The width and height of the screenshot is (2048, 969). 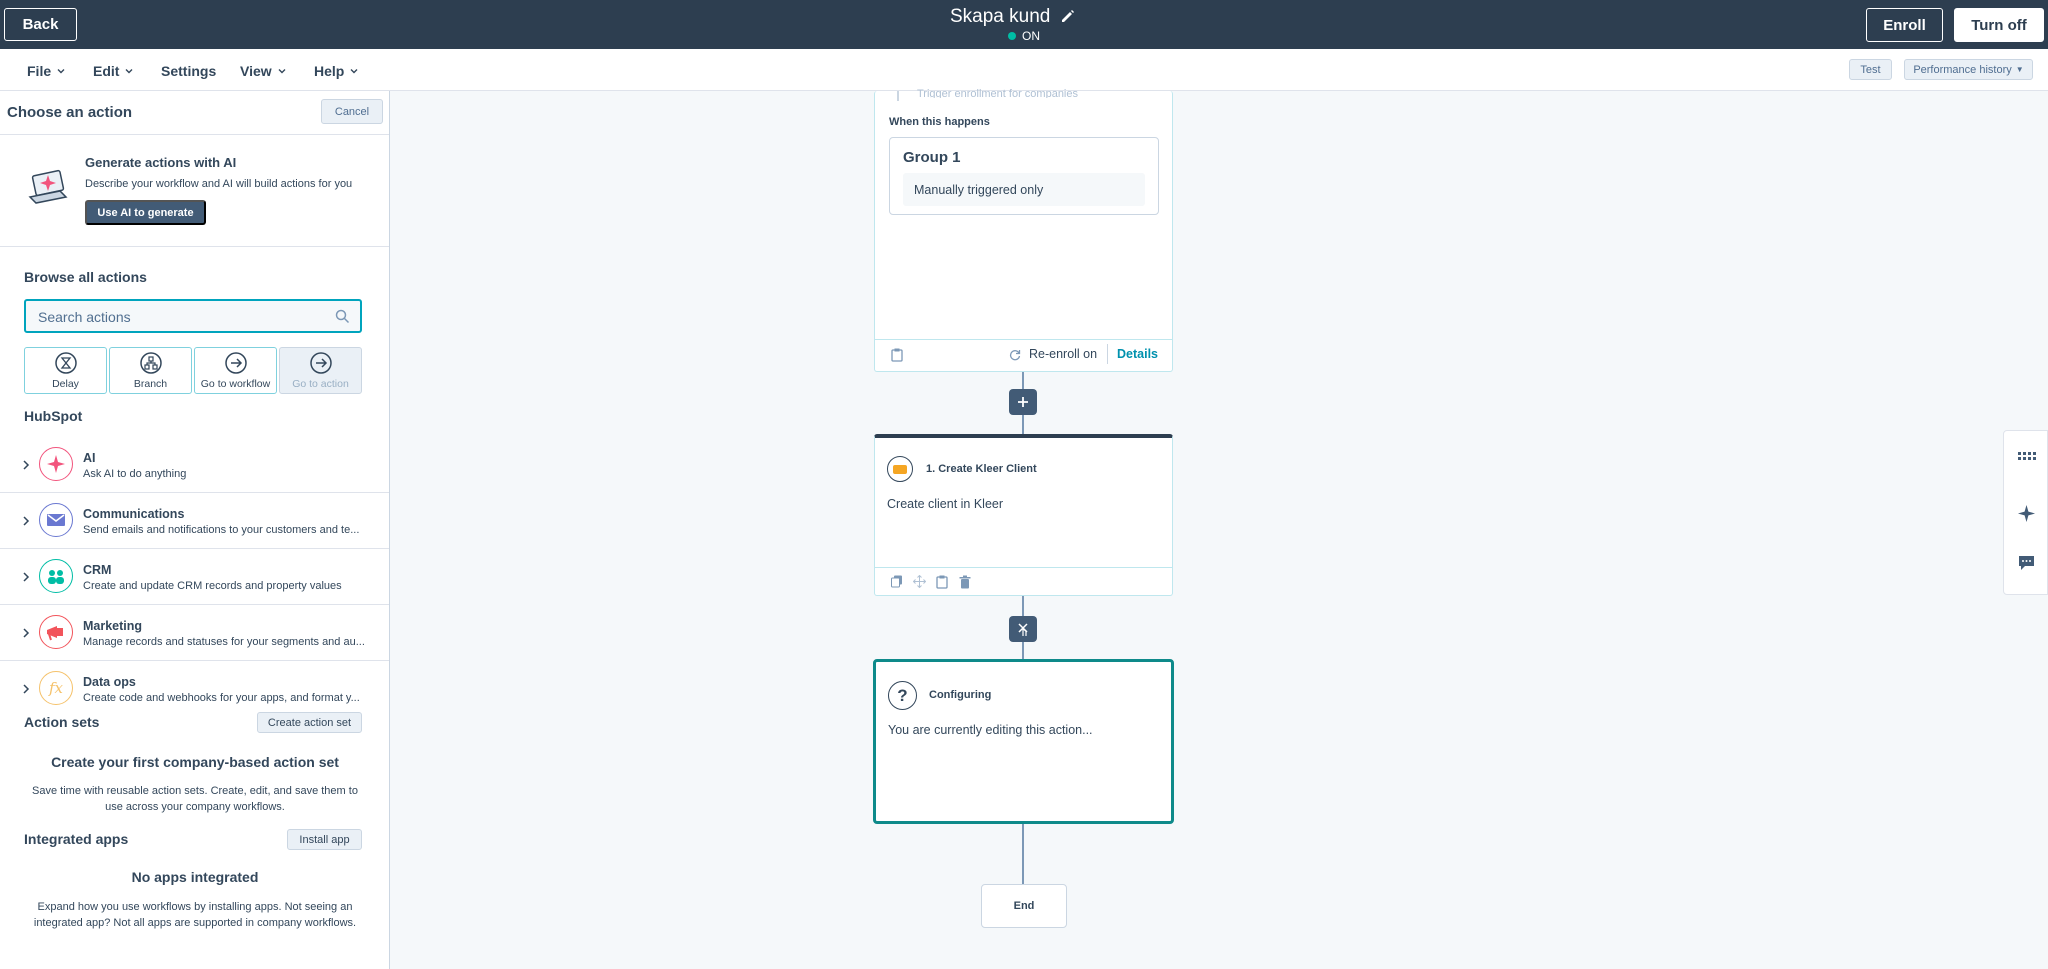 I want to click on enroll-button: Enroll, so click(x=1904, y=25).